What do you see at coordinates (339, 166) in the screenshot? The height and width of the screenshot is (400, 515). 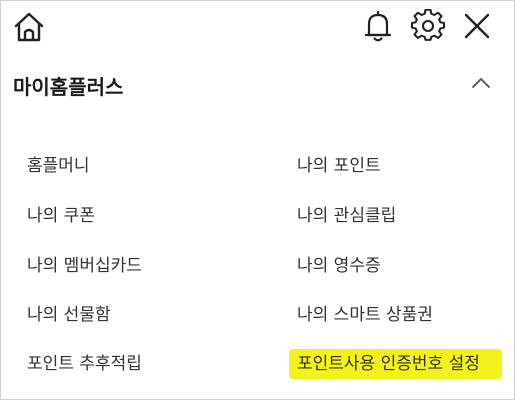 I see `menu-item-my-points: 나의 포인트` at bounding box center [339, 166].